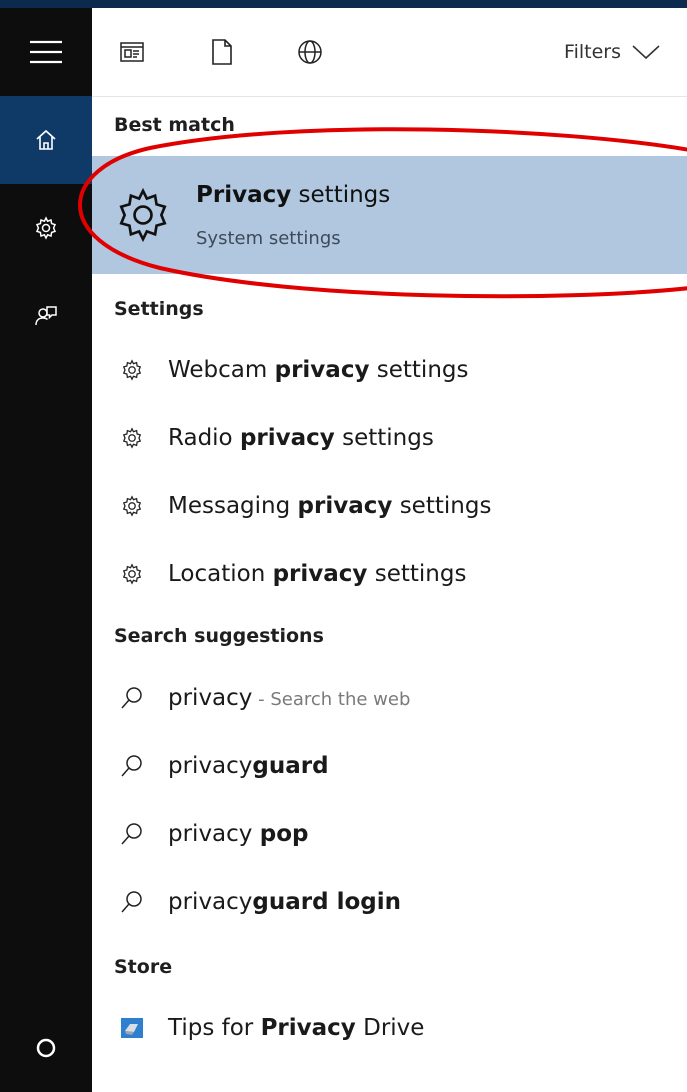  What do you see at coordinates (301, 438) in the screenshot?
I see `result-label: Radio privacy settings` at bounding box center [301, 438].